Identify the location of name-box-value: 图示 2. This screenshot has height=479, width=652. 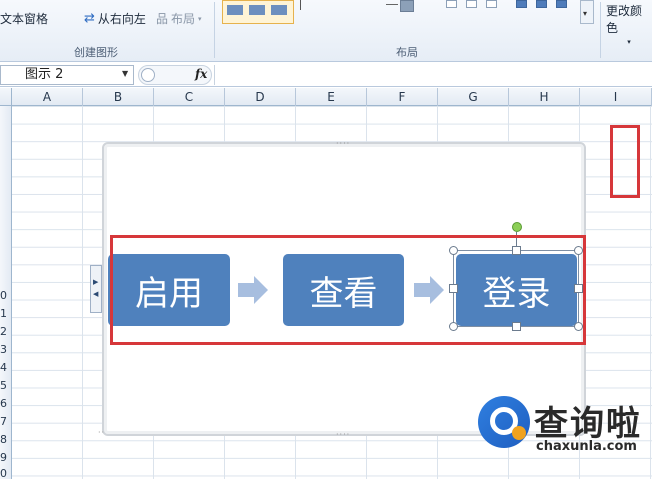
(44, 74).